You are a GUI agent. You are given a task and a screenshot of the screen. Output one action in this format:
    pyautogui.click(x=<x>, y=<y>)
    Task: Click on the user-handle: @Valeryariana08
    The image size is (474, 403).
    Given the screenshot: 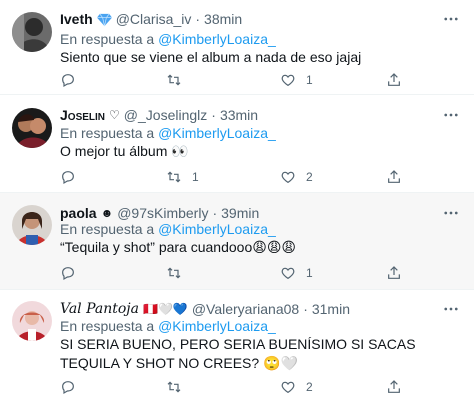 What is the action you would take?
    pyautogui.click(x=245, y=309)
    